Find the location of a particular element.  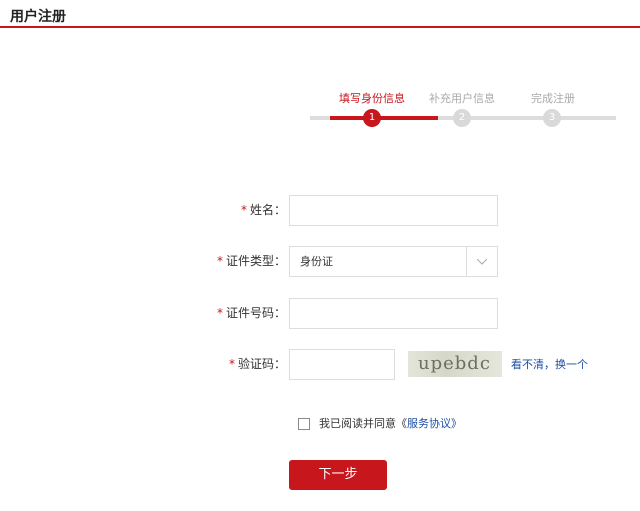

id-number-label-text: 证件号码： is located at coordinates (255, 313).